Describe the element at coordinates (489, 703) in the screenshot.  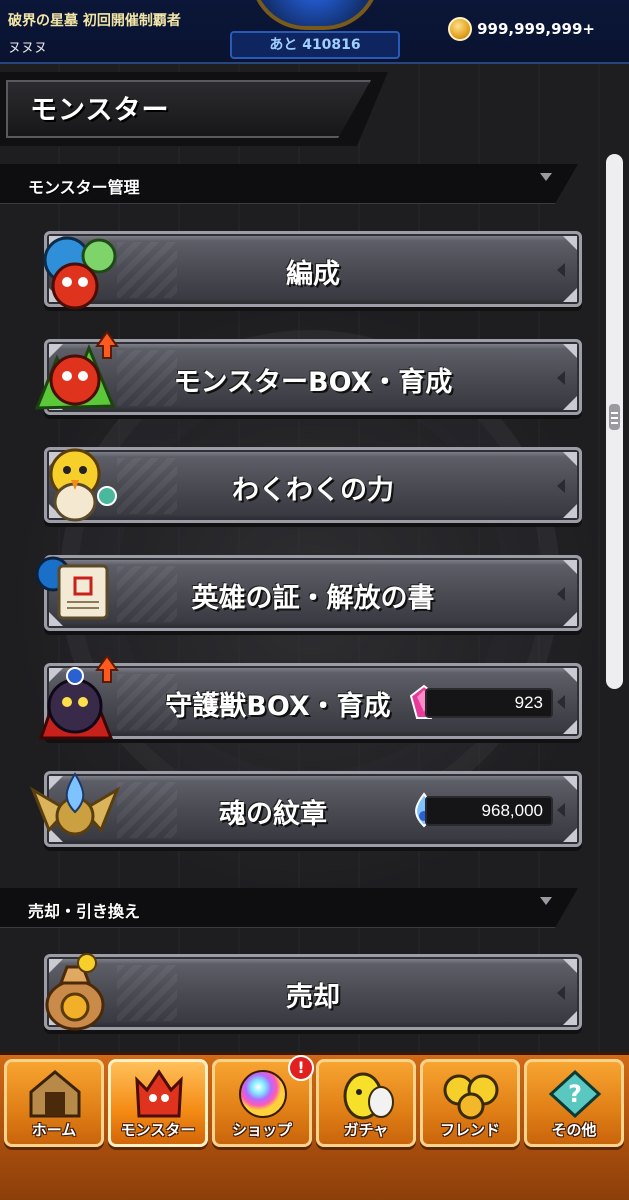
I see `guardian-count: 923` at that location.